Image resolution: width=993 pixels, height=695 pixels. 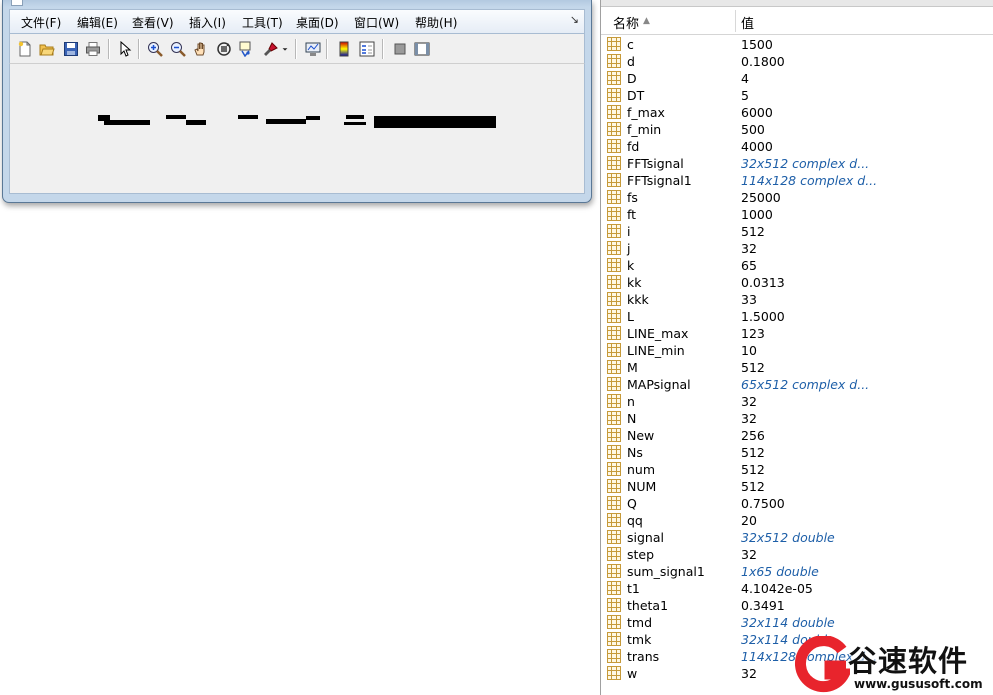 I want to click on variable-name: Ns, so click(x=635, y=452).